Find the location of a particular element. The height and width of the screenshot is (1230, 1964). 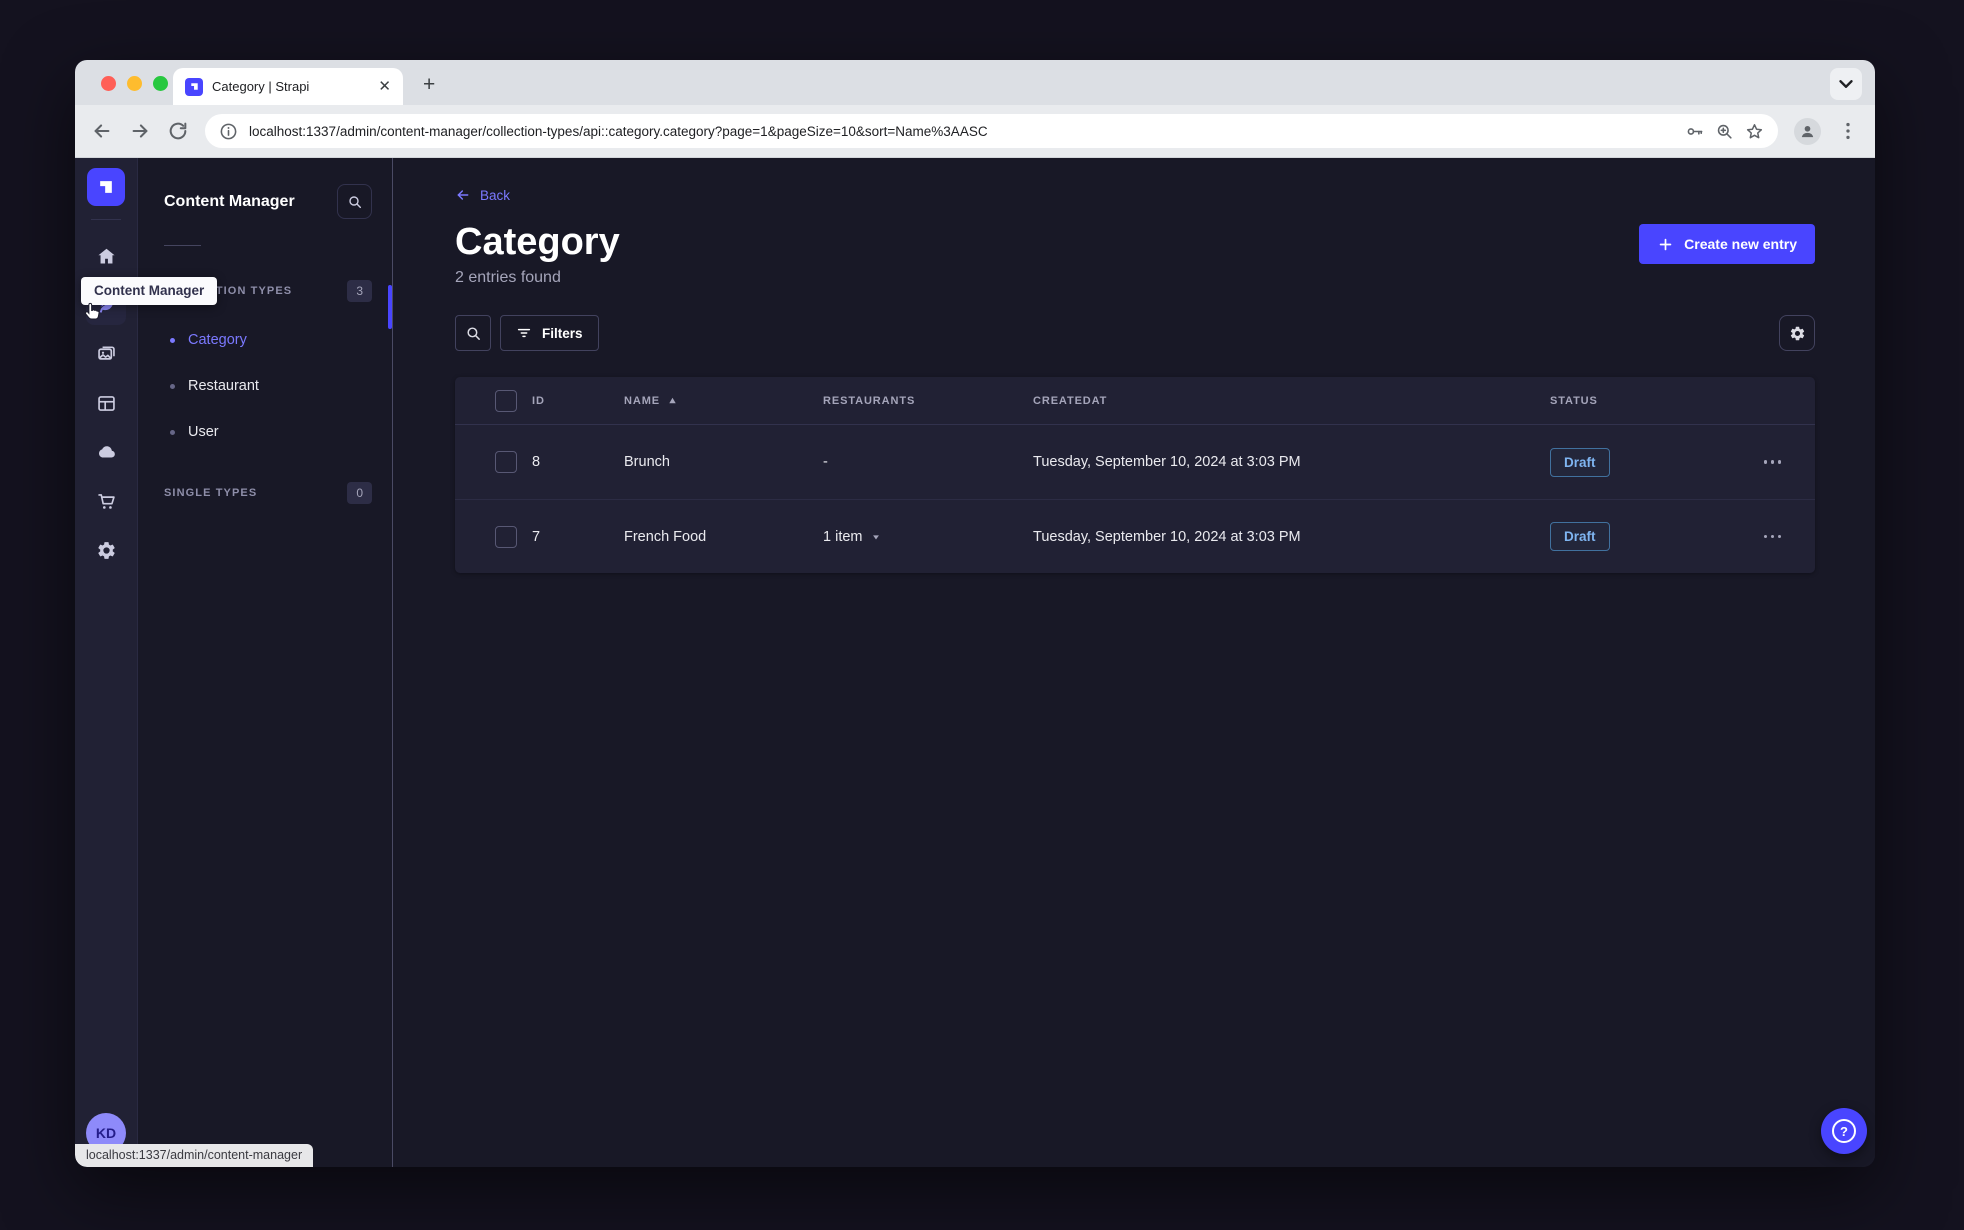

filter-icon is located at coordinates (524, 333).